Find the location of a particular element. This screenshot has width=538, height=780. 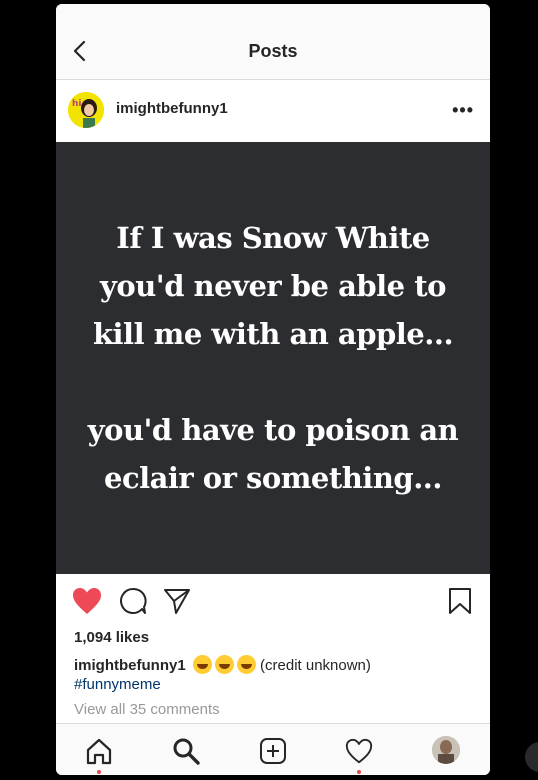

top-nav-bar: Posts is located at coordinates (273, 42).